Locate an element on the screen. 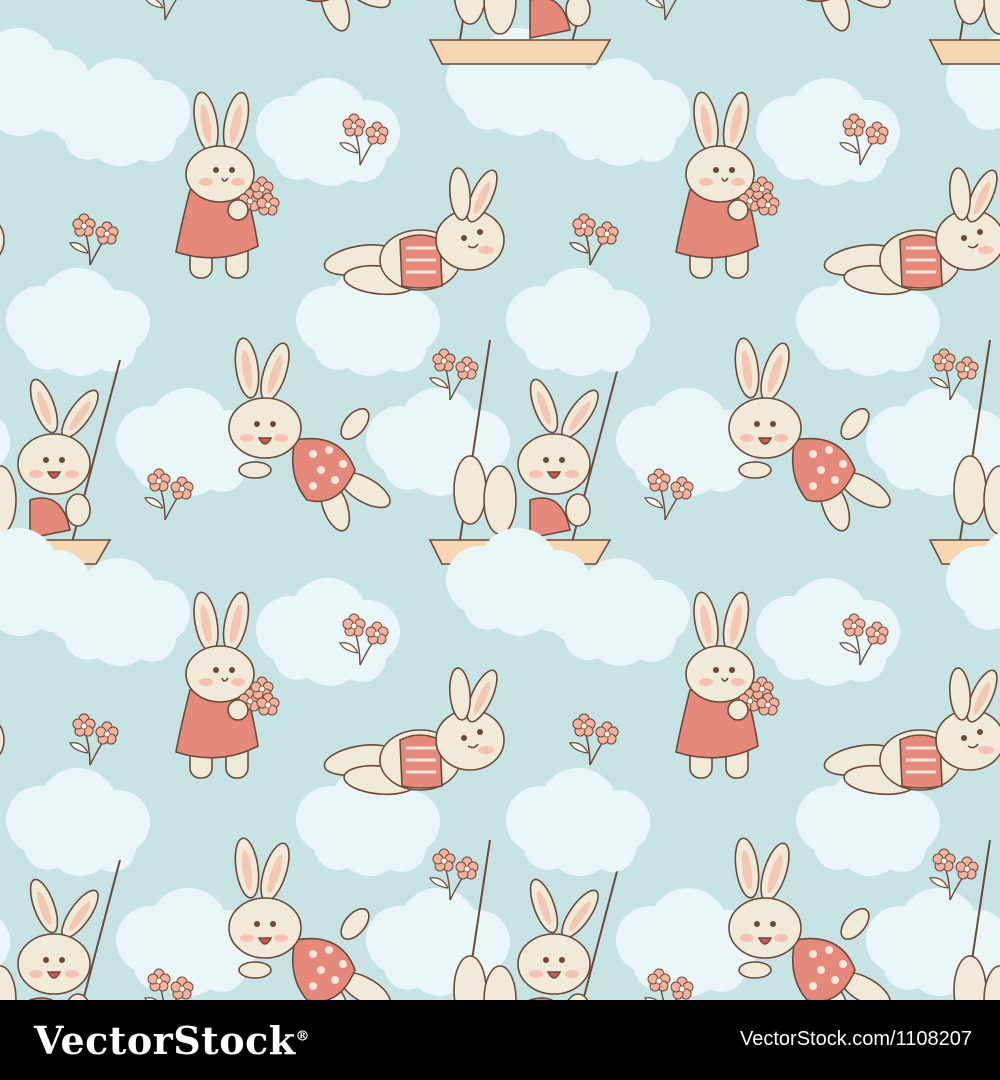  vectorstock-logo: VectorStock® is located at coordinates (172, 1040).